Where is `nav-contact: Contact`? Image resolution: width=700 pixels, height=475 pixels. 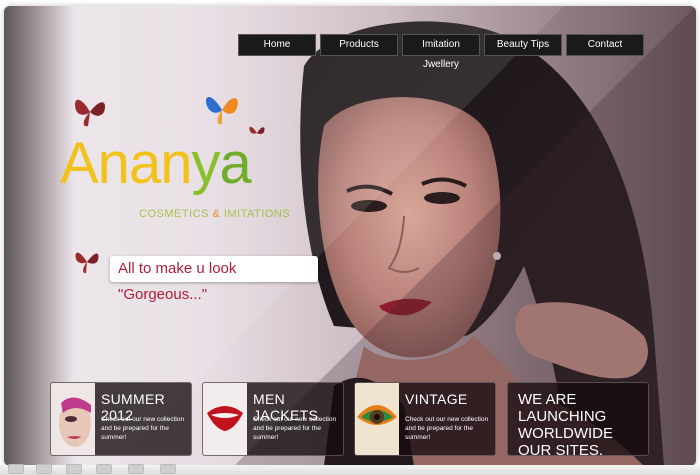 nav-contact: Contact is located at coordinates (605, 45).